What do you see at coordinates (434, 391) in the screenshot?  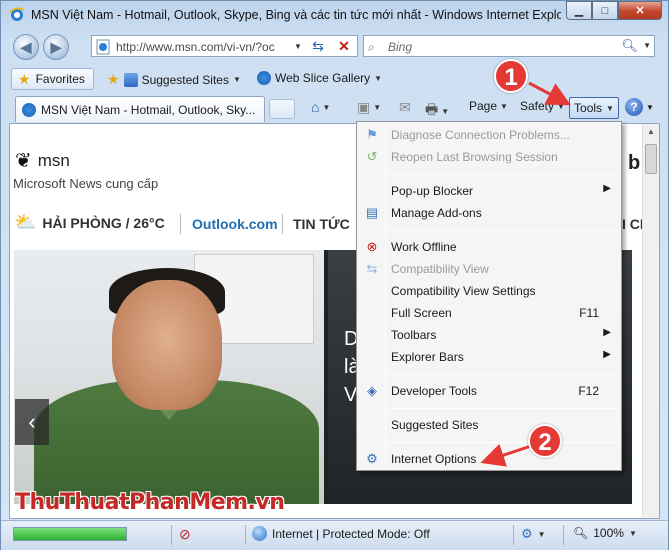 I see `menu-item-label: Developer Tools` at bounding box center [434, 391].